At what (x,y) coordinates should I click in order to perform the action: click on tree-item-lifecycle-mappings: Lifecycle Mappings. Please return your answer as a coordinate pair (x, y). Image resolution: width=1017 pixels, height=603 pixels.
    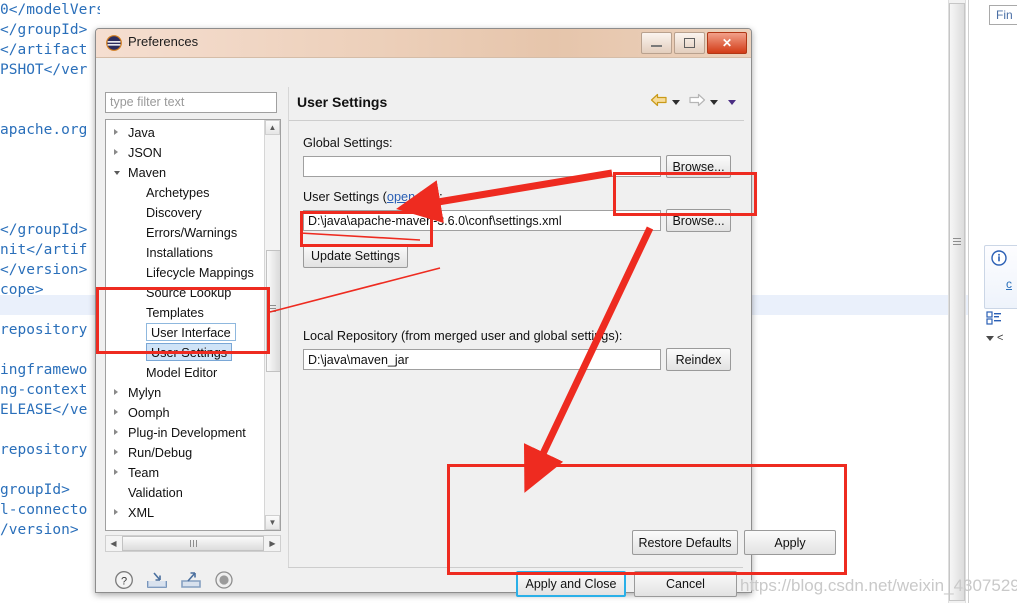
    Looking at the image, I should click on (185, 273).